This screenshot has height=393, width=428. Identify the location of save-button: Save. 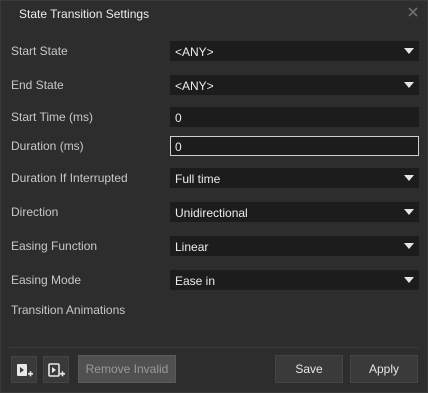
(309, 369).